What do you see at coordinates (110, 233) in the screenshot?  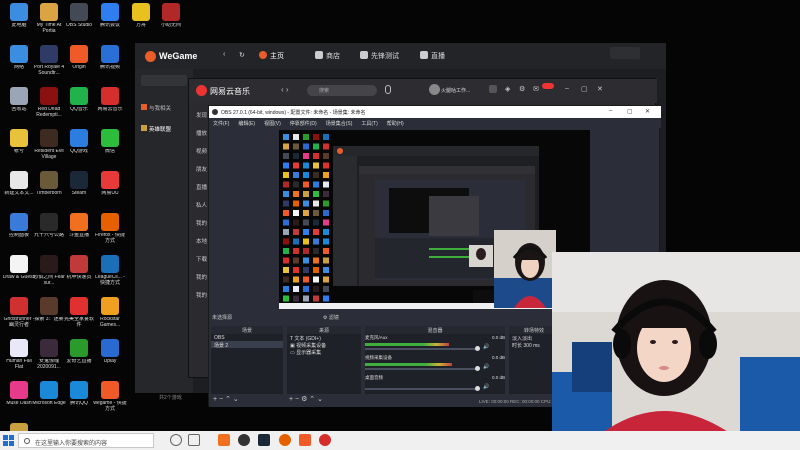 I see `desktop-icon: Firefox - 快捷方式` at bounding box center [110, 233].